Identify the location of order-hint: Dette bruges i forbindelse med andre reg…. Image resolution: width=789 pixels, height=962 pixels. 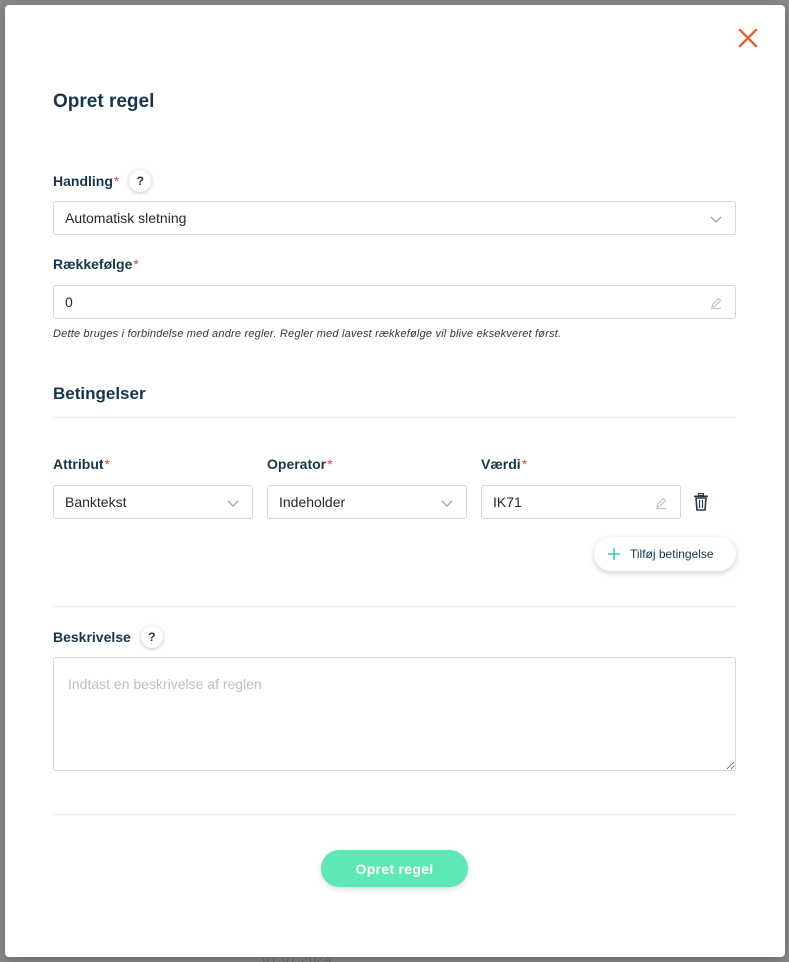
(307, 334).